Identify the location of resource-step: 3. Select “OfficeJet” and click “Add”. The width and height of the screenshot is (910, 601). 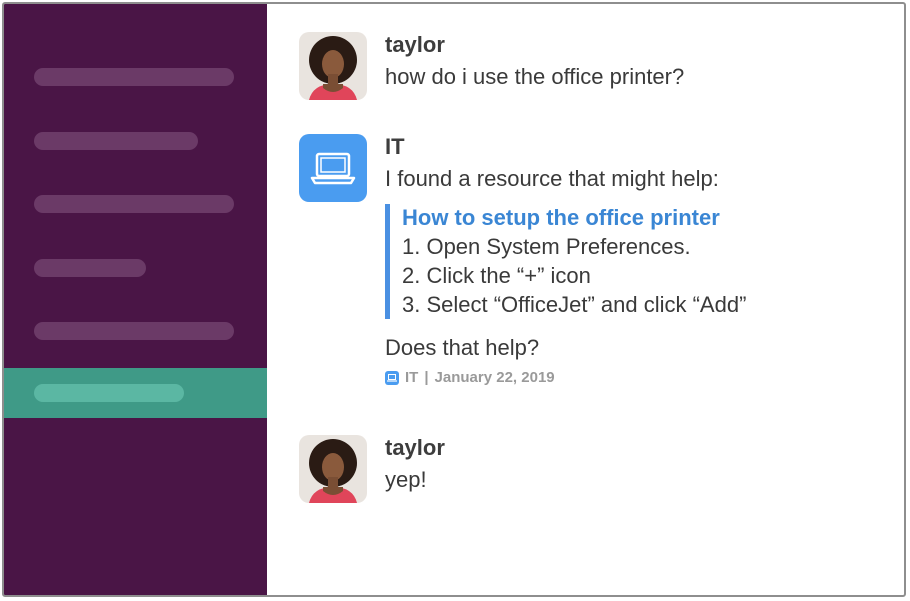
(574, 304).